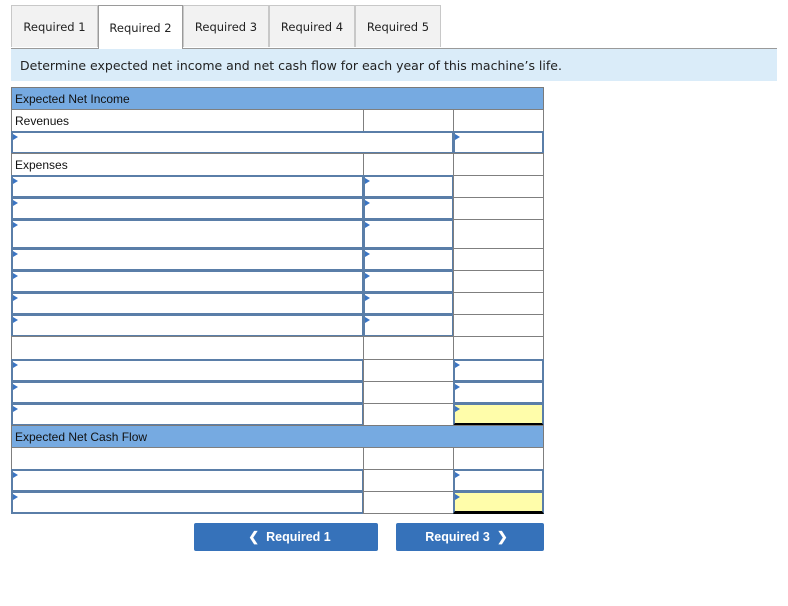 The height and width of the screenshot is (606, 788). I want to click on tab-required-1: Required 1, so click(54, 26).